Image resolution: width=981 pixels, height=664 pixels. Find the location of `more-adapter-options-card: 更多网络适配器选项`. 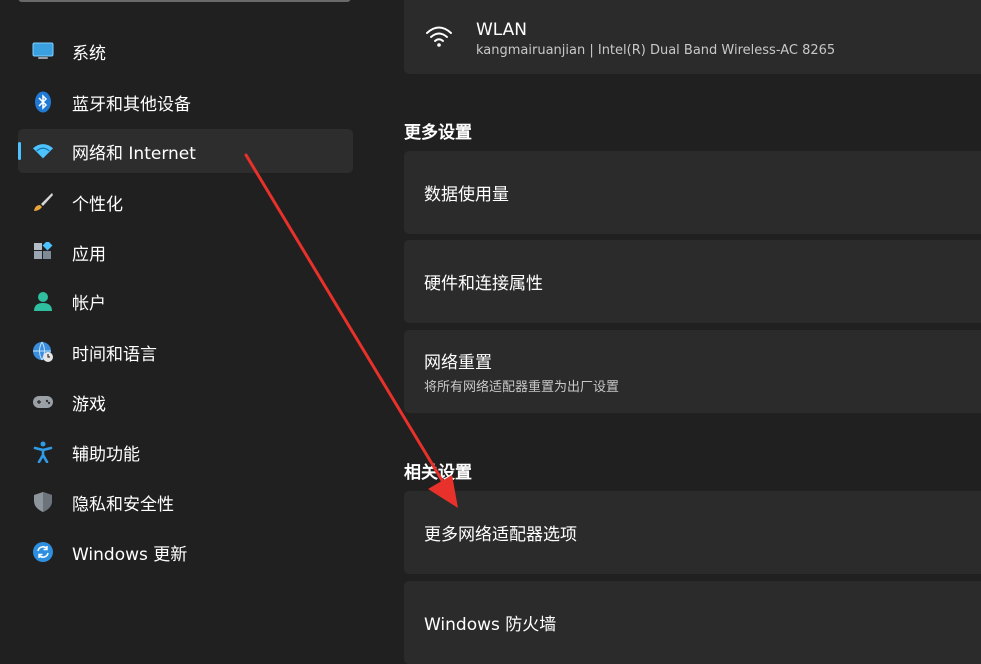

more-adapter-options-card: 更多网络适配器选项 is located at coordinates (692, 532).